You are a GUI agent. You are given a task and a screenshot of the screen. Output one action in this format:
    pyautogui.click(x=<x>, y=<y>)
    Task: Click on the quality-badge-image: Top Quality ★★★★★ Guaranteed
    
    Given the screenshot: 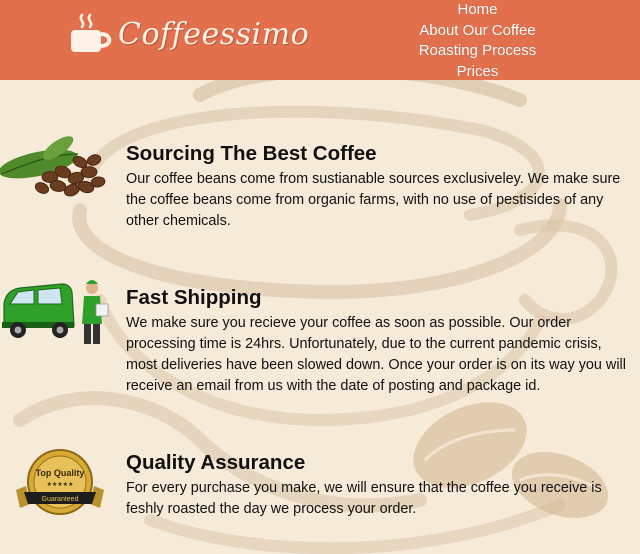 What is the action you would take?
    pyautogui.click(x=60, y=482)
    